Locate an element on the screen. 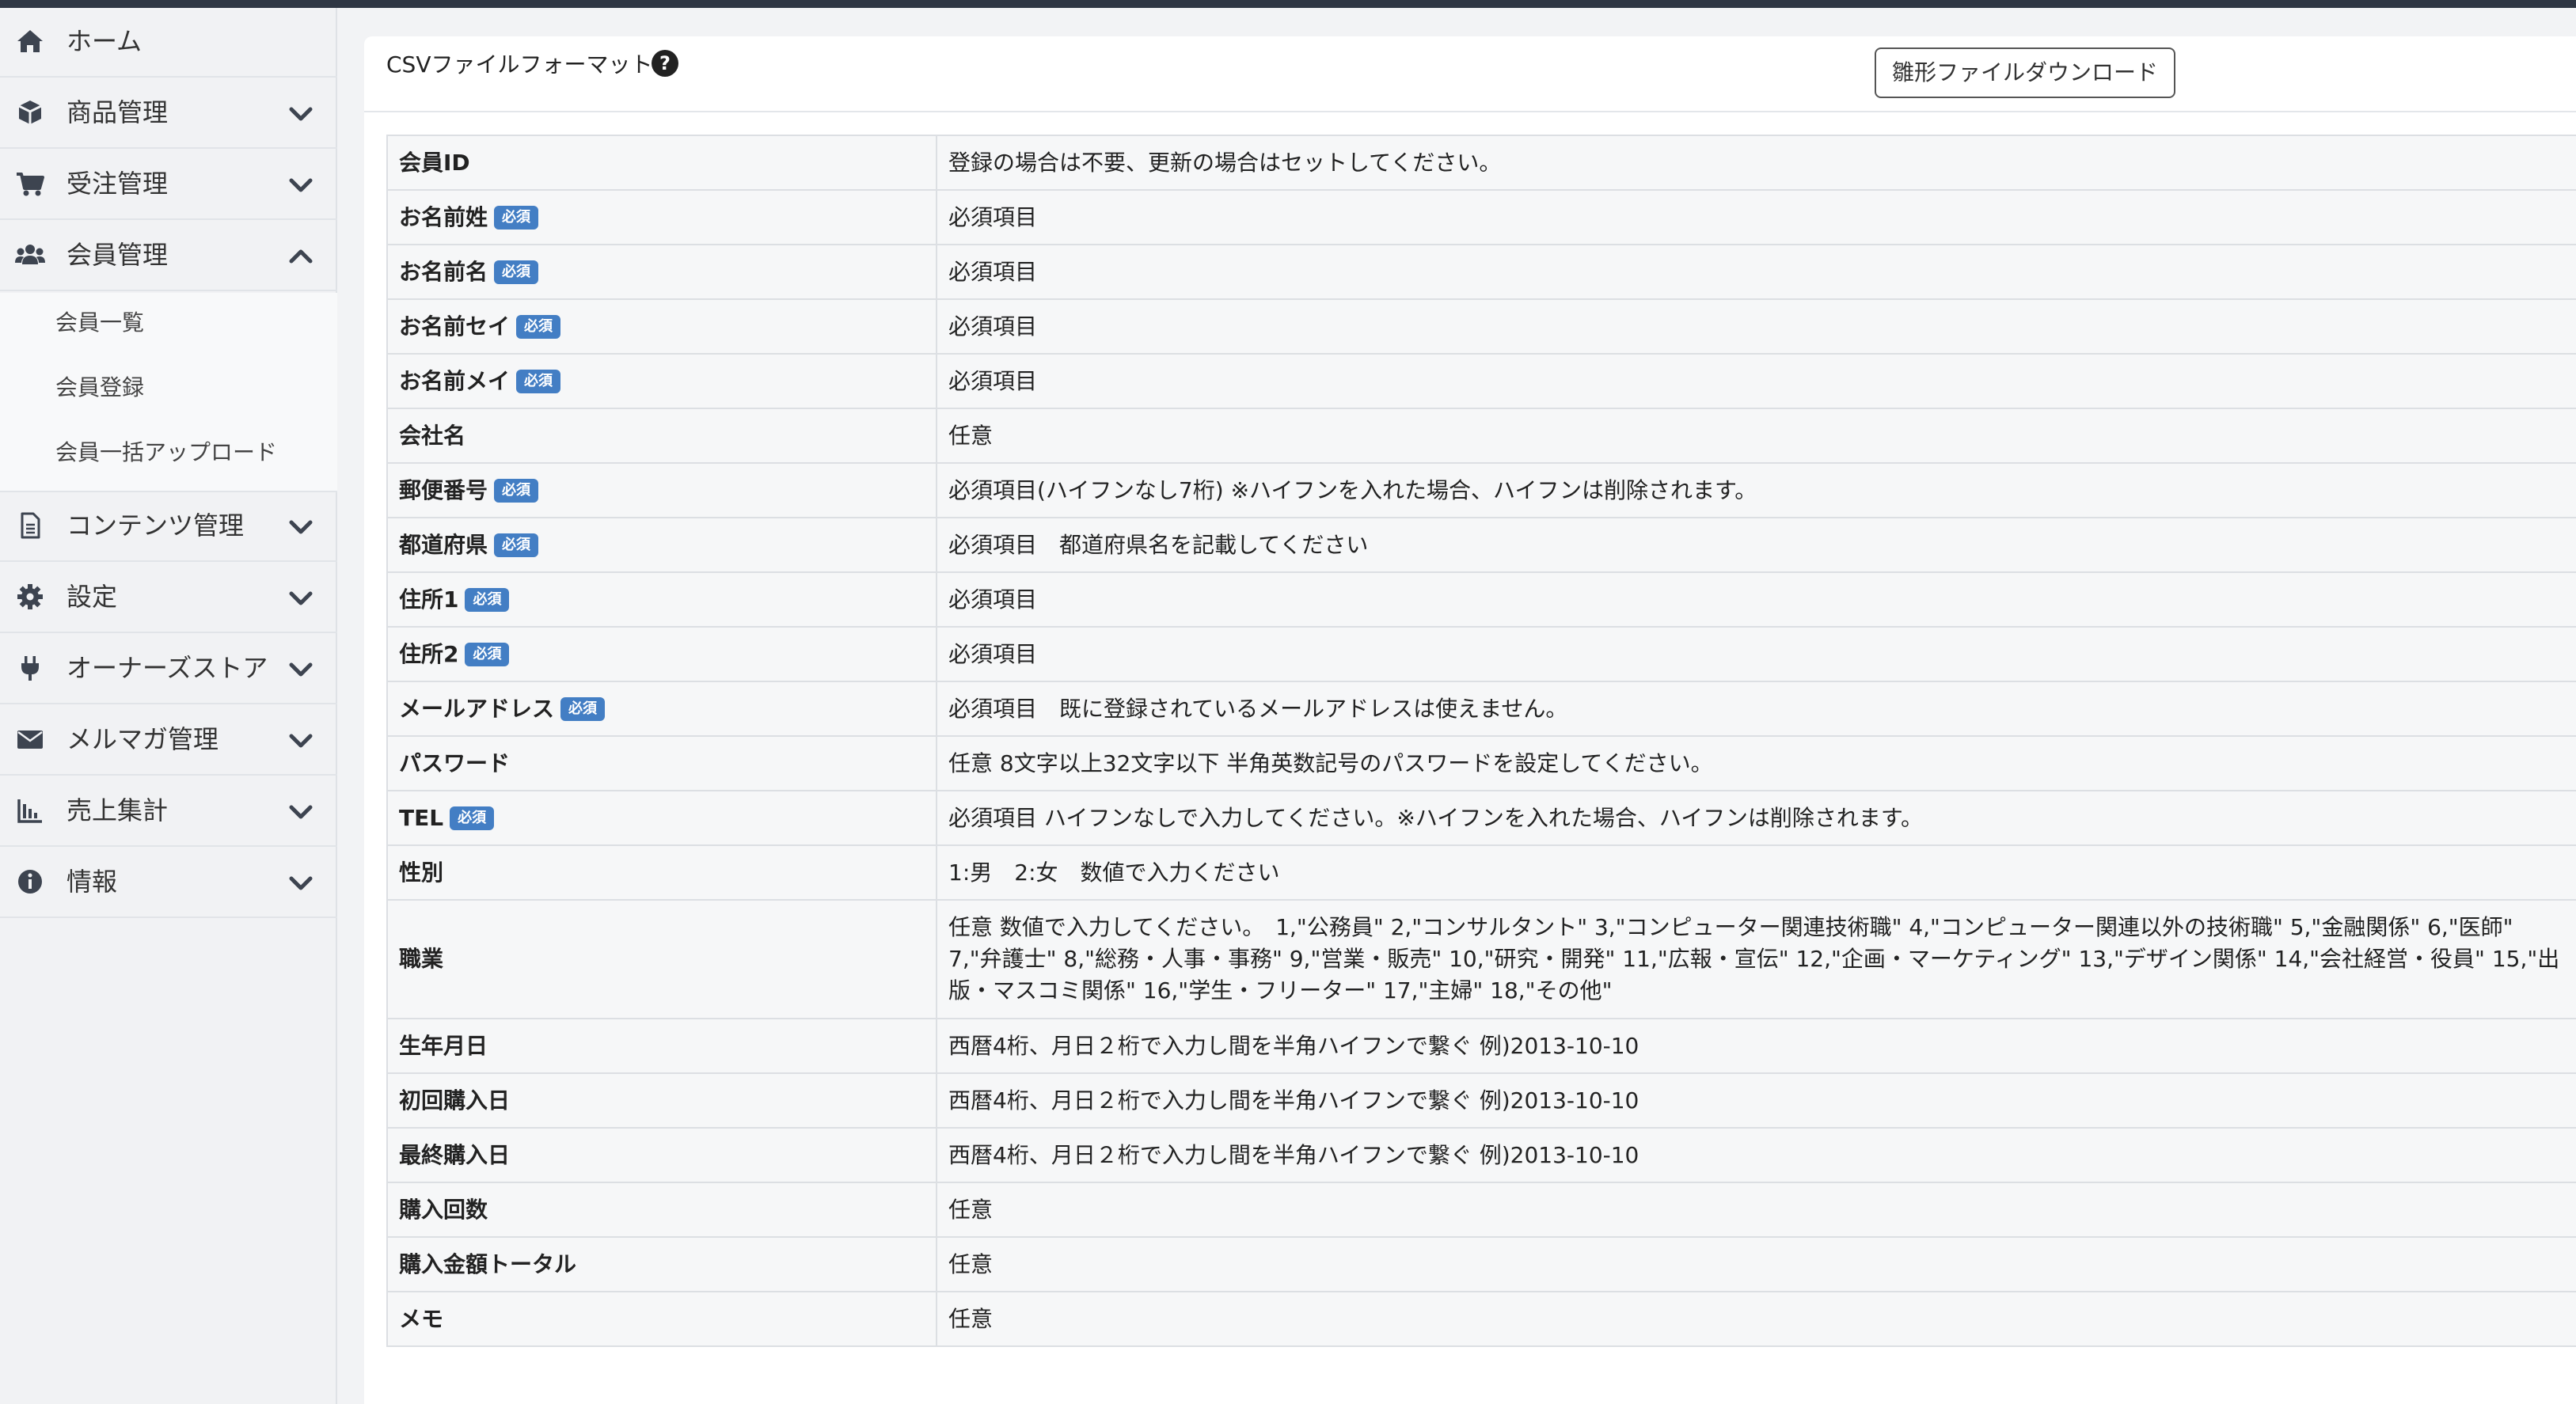  field-description: 必須項目 既に登録されているメールアドレスは使えません。 is located at coordinates (1258, 708).